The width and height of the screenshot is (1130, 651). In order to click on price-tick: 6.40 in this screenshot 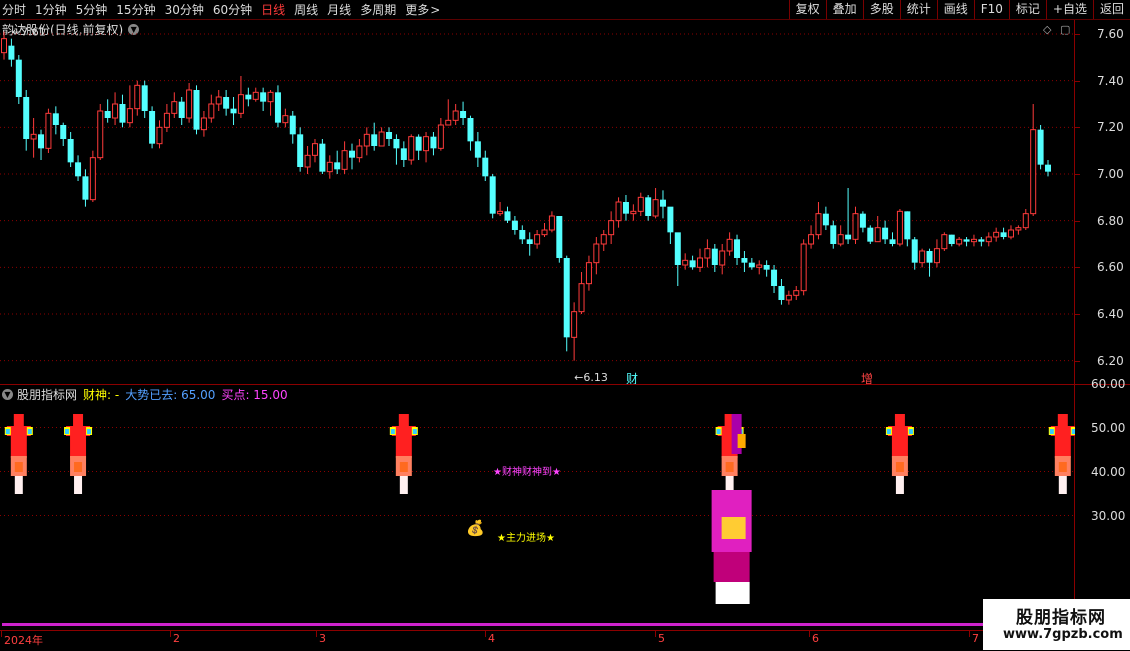, I will do `click(1110, 314)`.